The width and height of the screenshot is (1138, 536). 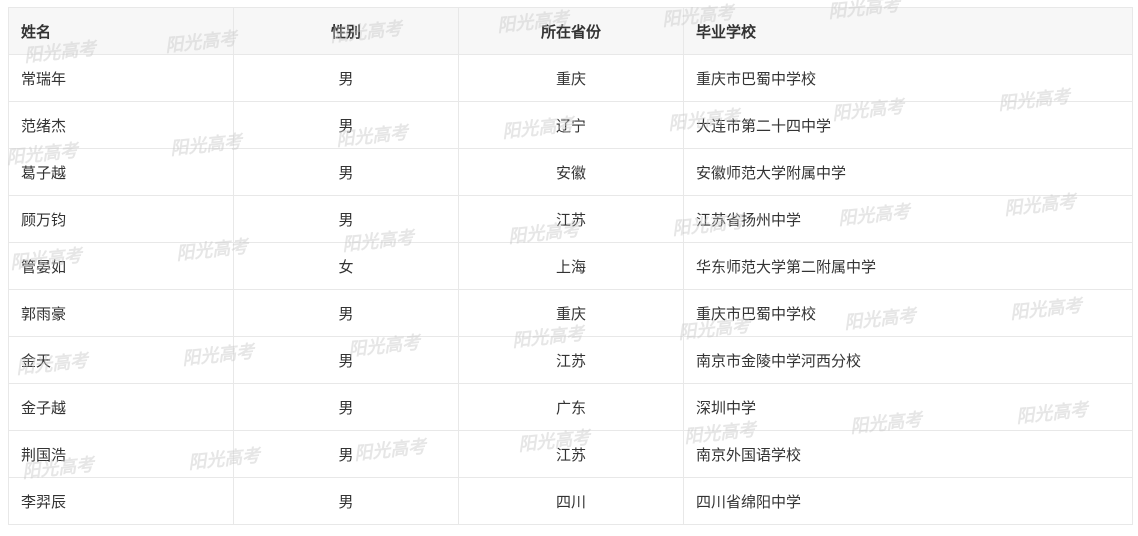 What do you see at coordinates (908, 219) in the screenshot?
I see `cell-school: 江苏省扬州中学` at bounding box center [908, 219].